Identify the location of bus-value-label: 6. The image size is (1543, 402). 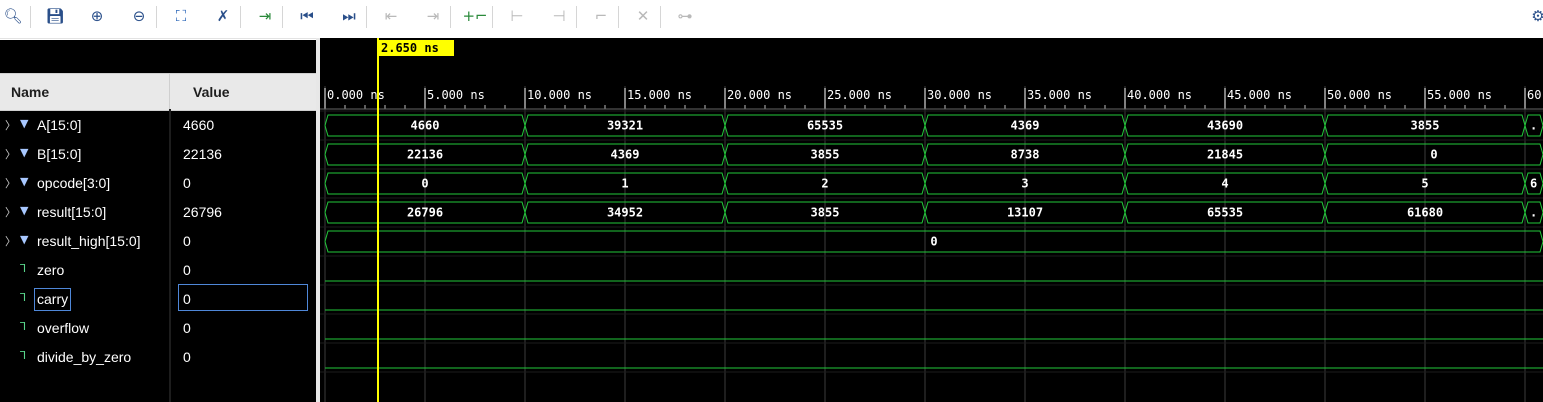
(1533, 184).